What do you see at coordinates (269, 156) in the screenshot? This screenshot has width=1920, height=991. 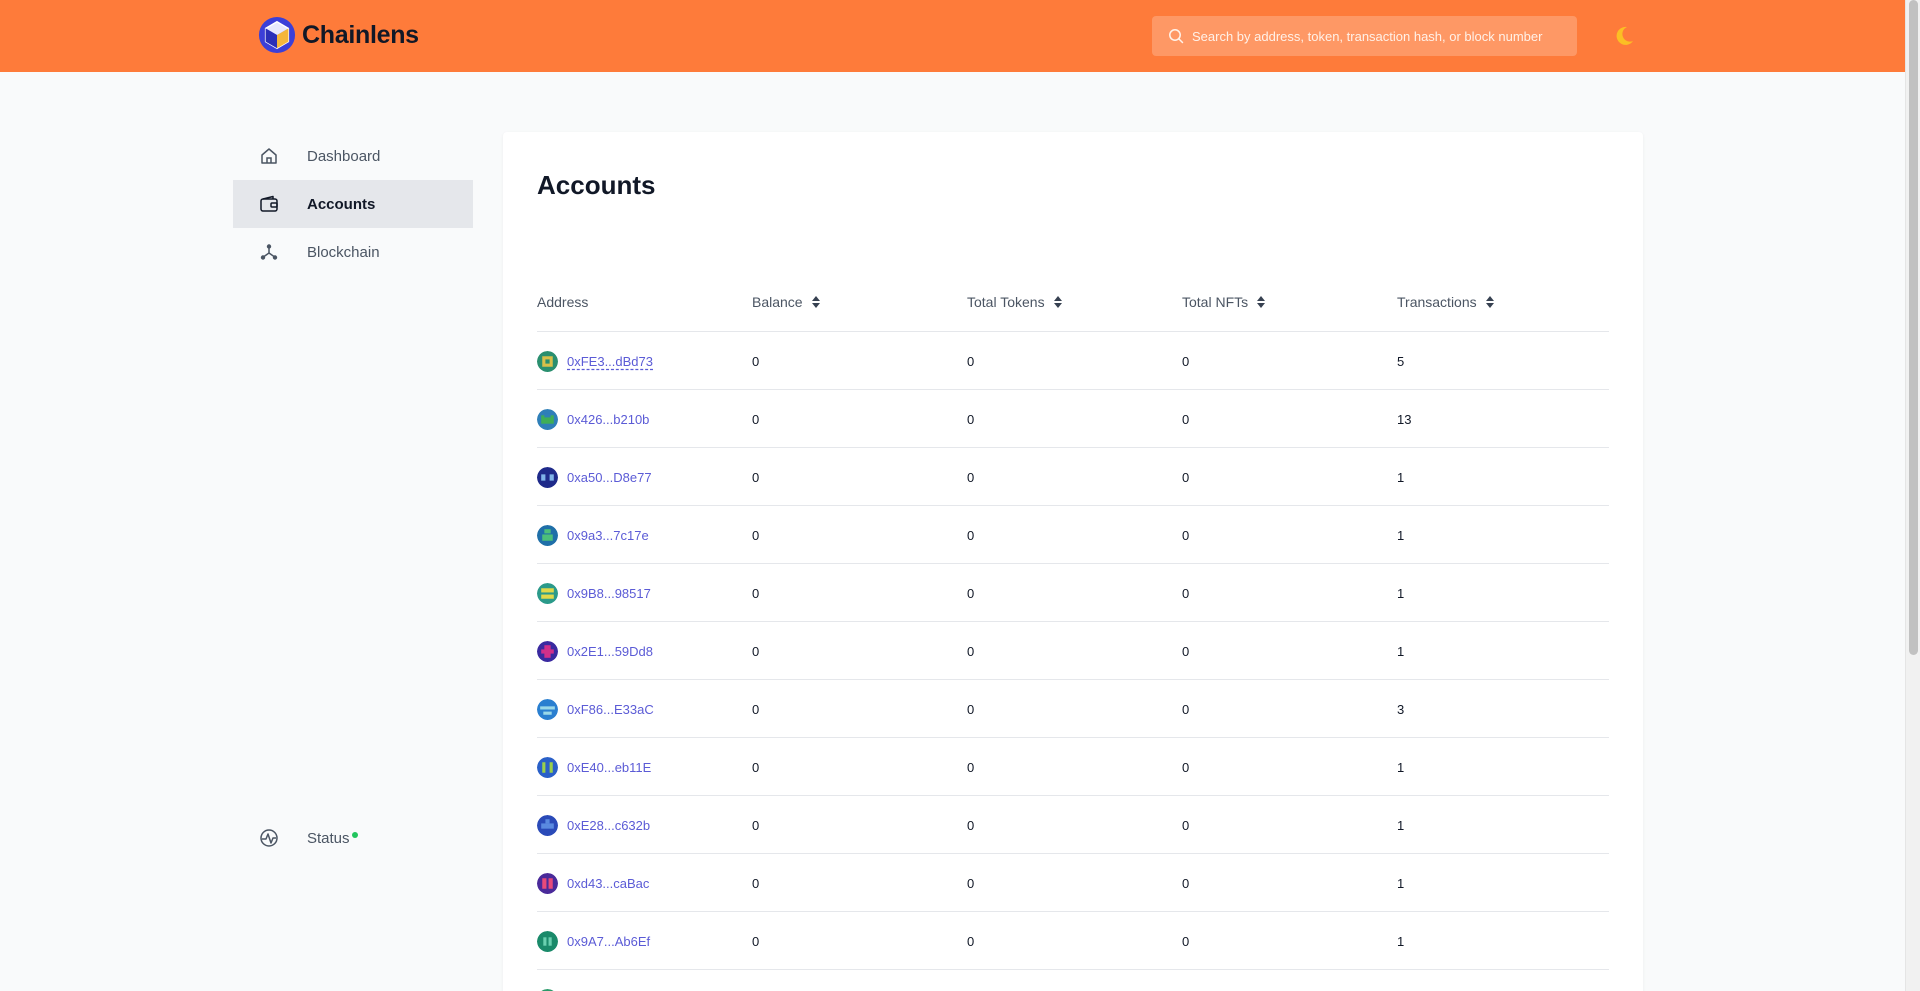 I see `home-icon` at bounding box center [269, 156].